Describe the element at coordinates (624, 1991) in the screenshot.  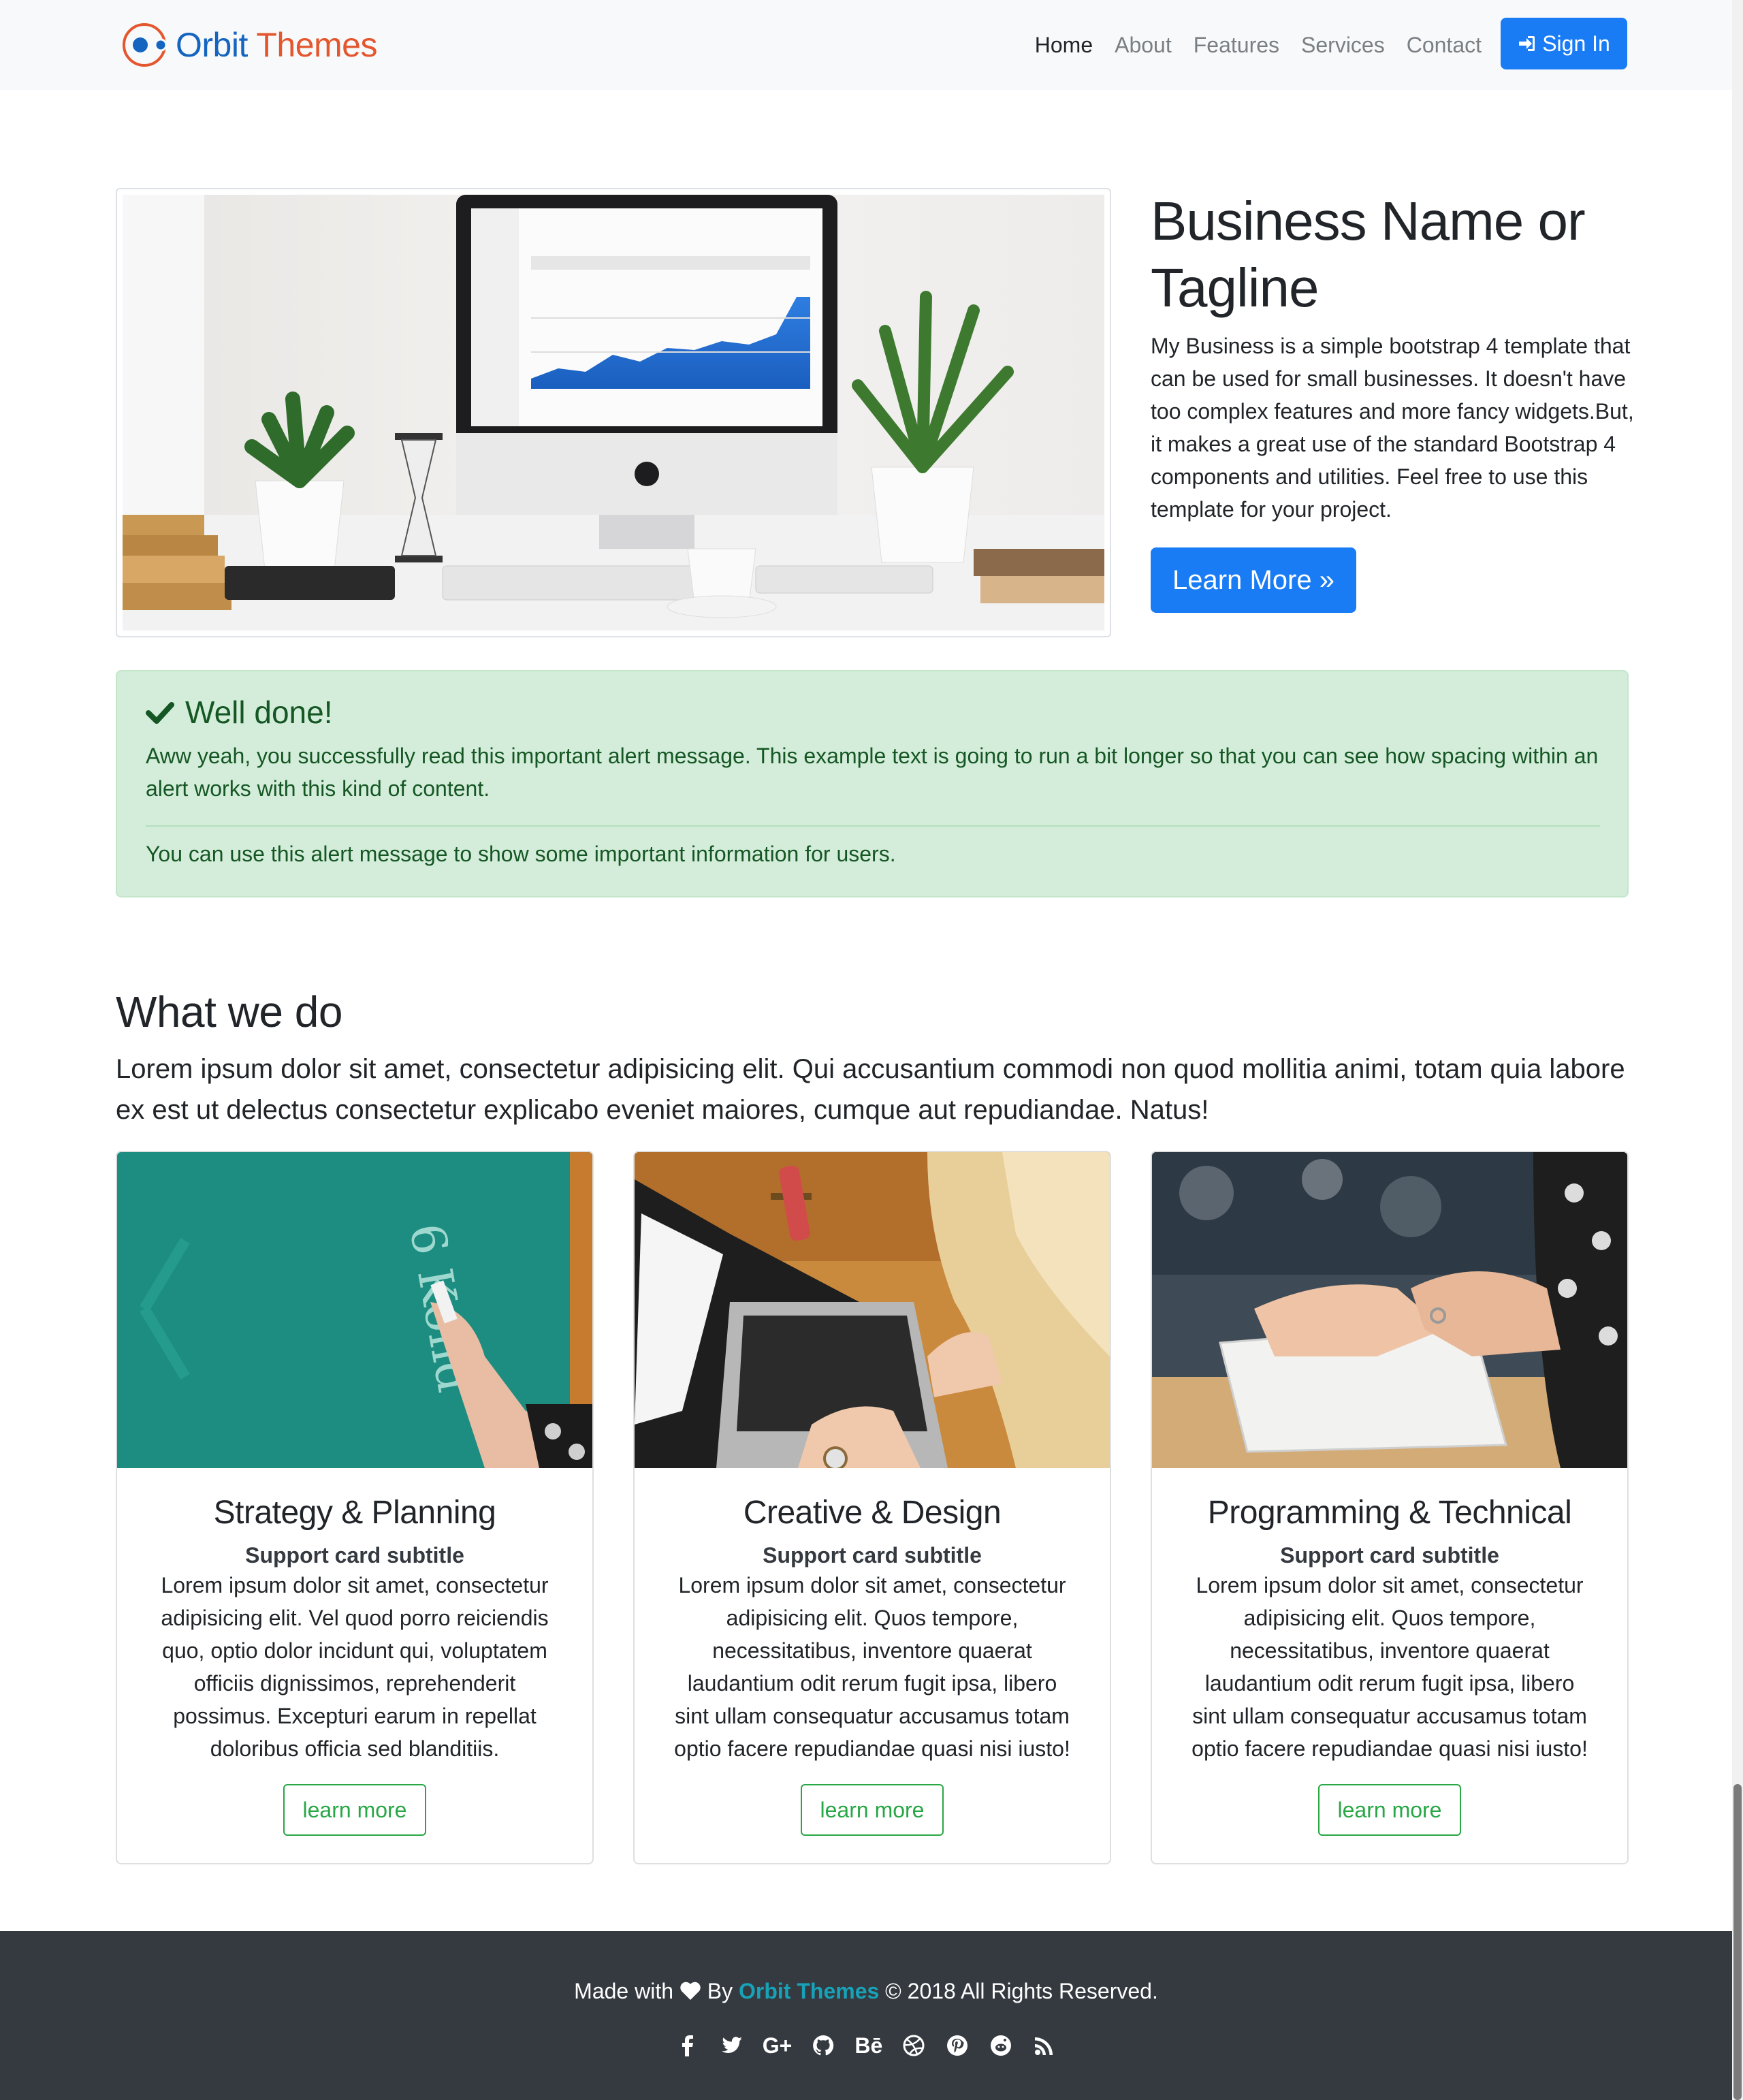
I see `made-with-text: Made with` at that location.